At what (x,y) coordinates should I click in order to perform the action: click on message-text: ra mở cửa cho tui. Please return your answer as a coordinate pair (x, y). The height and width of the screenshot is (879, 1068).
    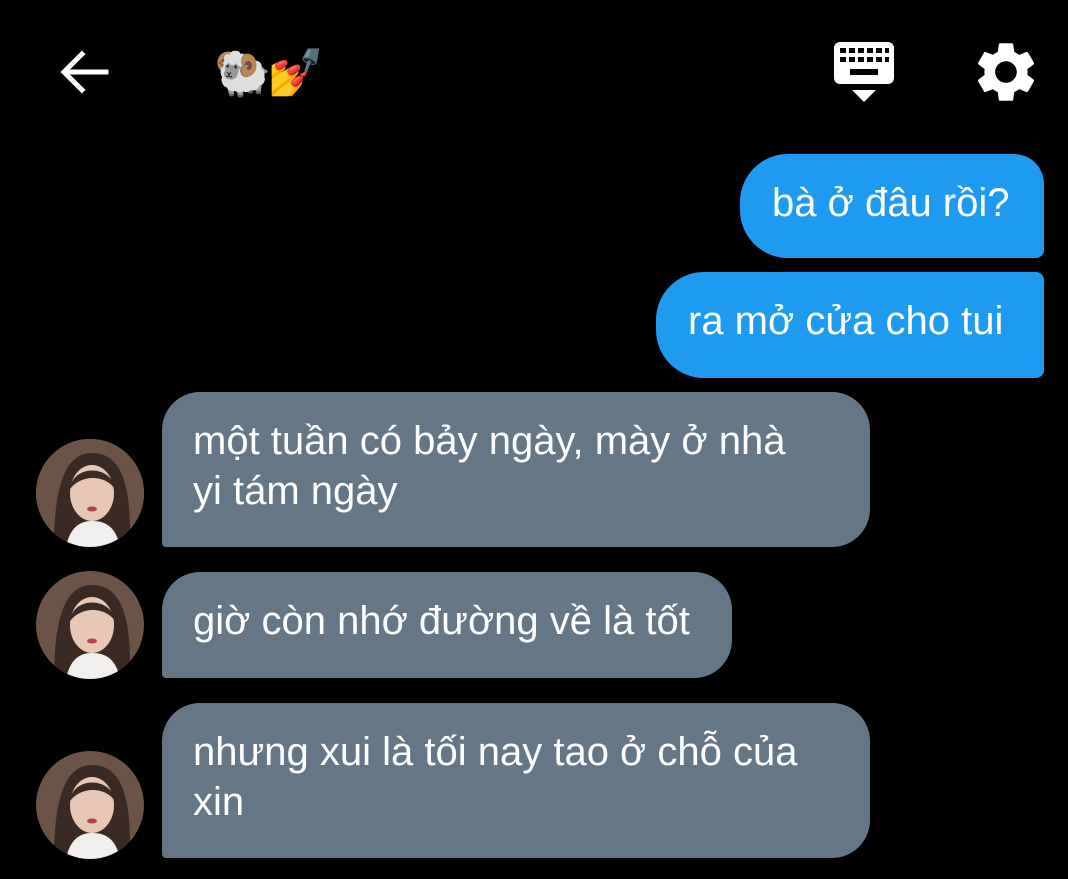
    Looking at the image, I should click on (846, 321).